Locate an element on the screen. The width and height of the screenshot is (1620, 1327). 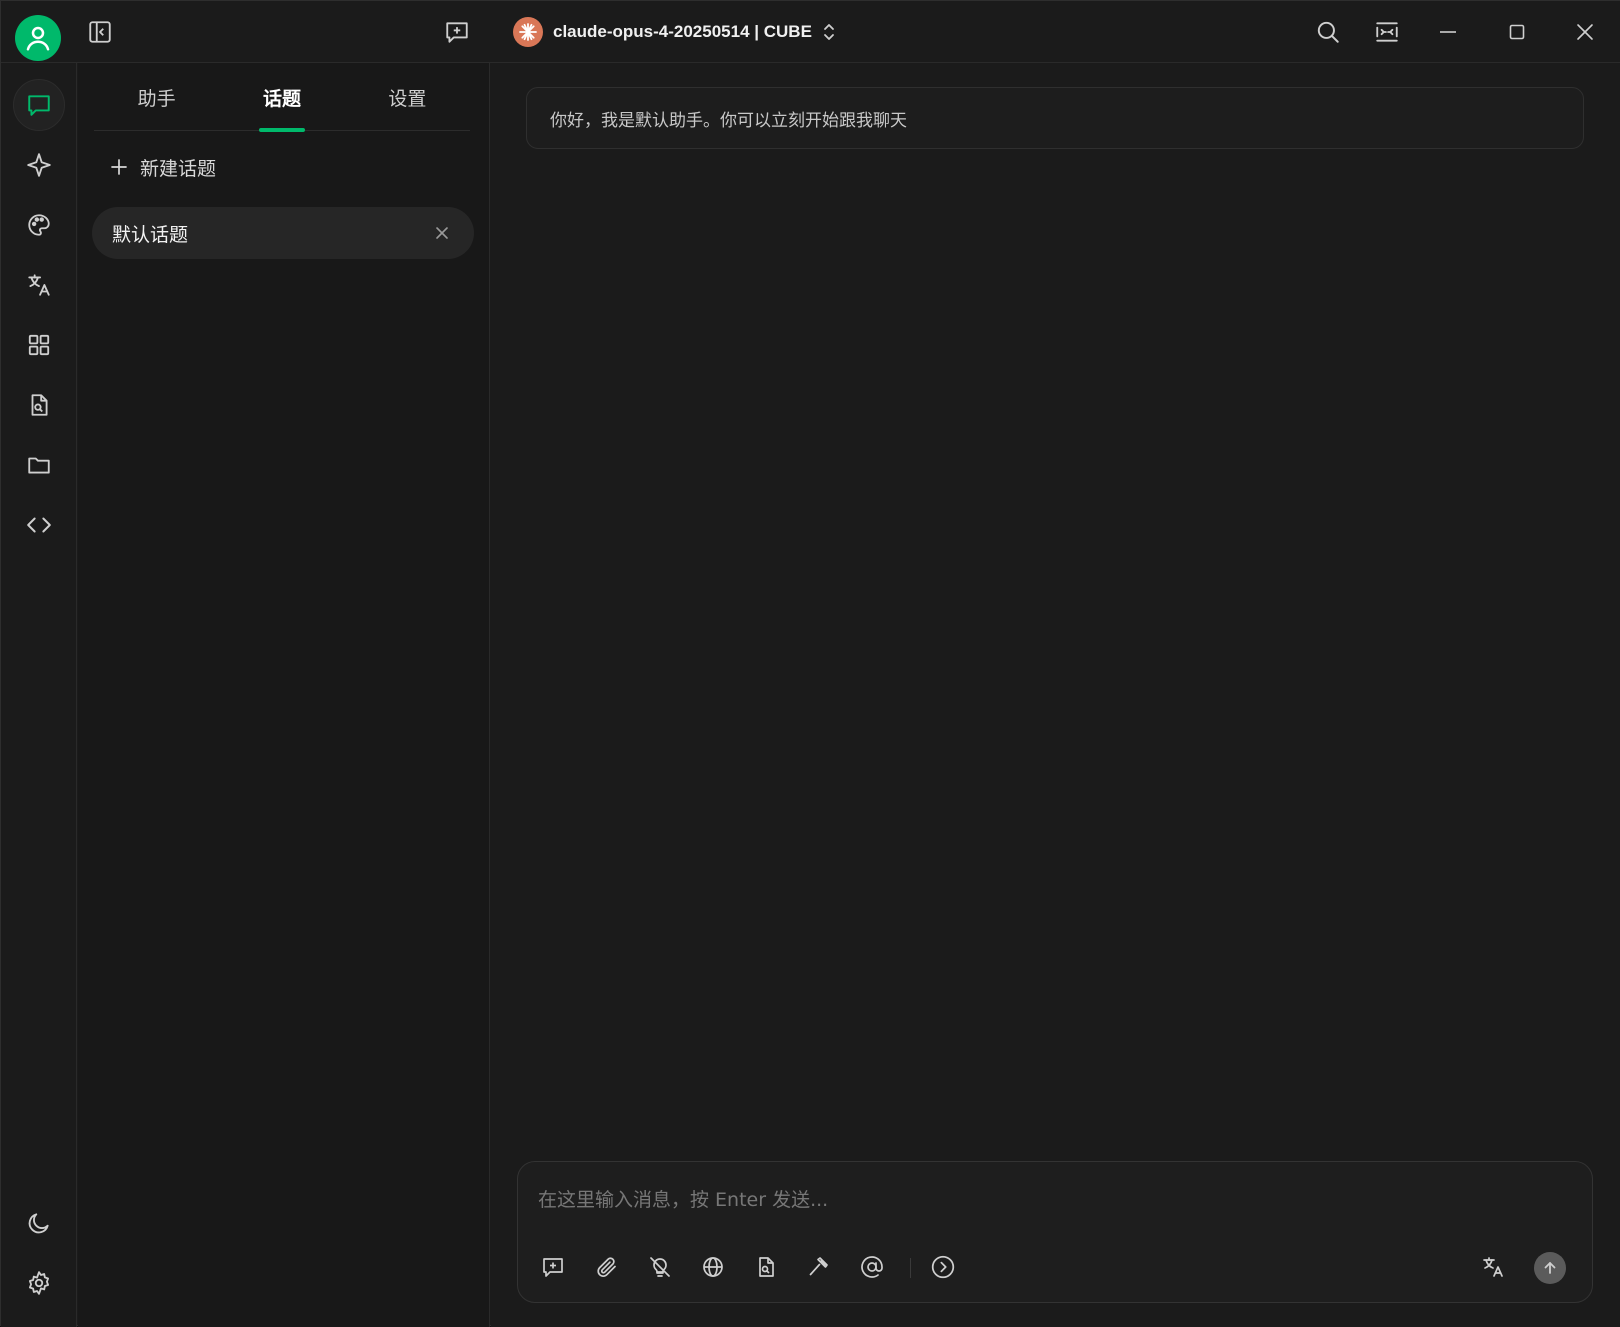
apps-grid-icon is located at coordinates (39, 345).